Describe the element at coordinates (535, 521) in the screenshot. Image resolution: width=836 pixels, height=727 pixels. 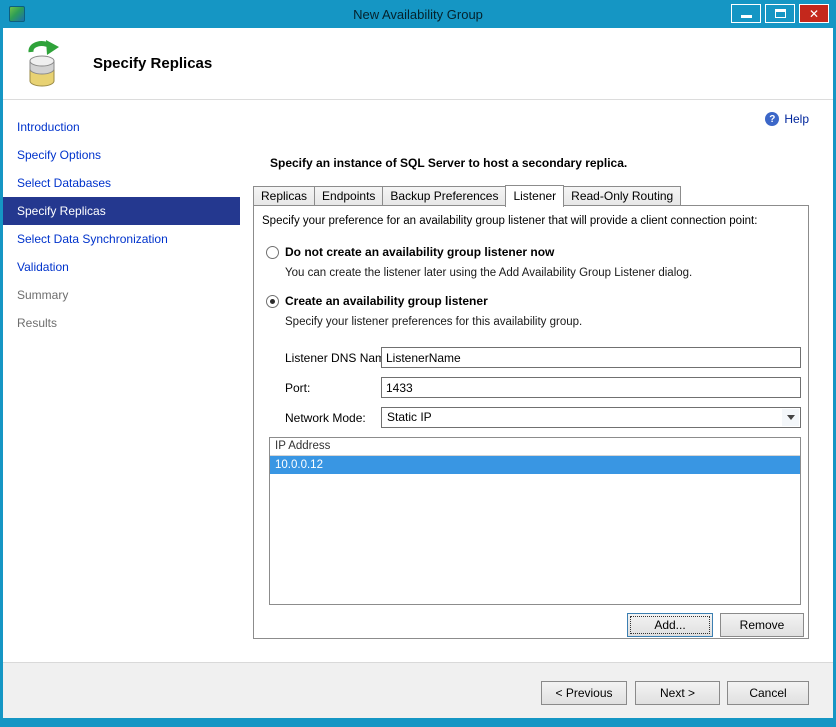
I see `ip-address-list: IP Address 10.0.0.12` at that location.